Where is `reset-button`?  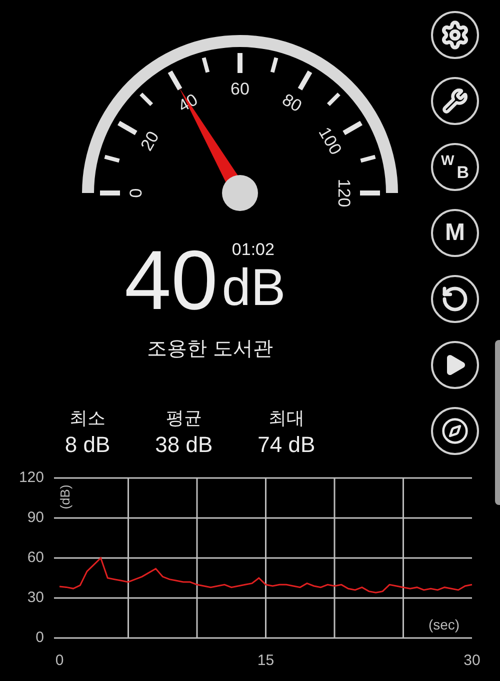
reset-button is located at coordinates (455, 299).